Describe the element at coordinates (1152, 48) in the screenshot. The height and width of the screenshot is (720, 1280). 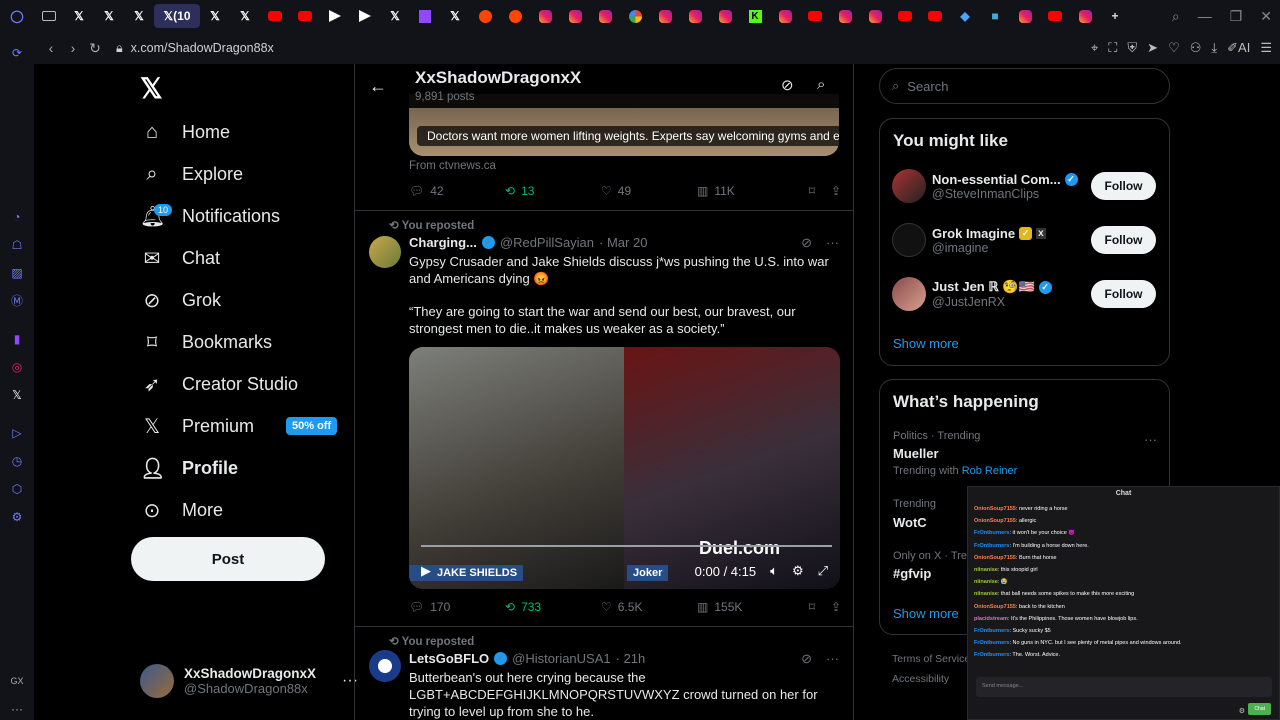
I see `send-icon: ➤` at that location.